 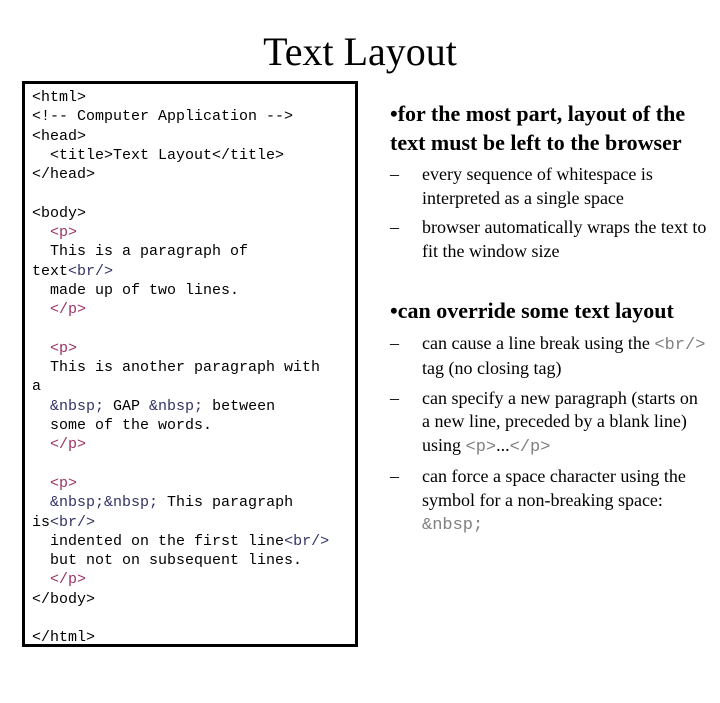 What do you see at coordinates (104, 503) in the screenshot?
I see `code-markup: &nbsp;&nbsp;` at bounding box center [104, 503].